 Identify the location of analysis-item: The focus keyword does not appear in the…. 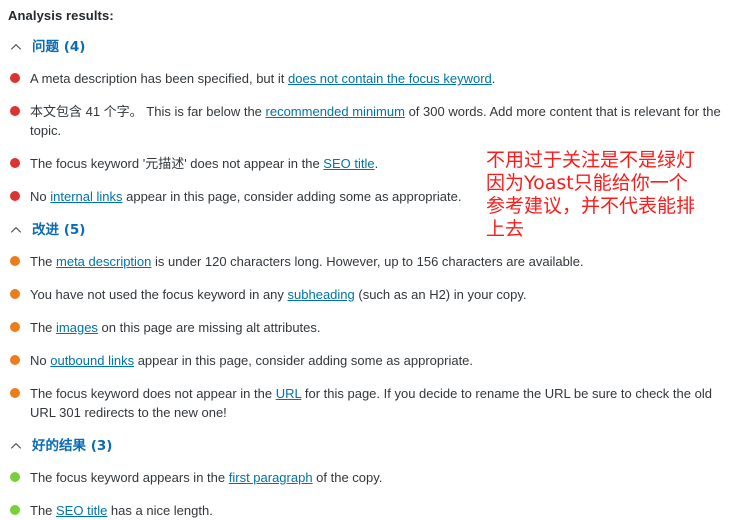
(369, 403).